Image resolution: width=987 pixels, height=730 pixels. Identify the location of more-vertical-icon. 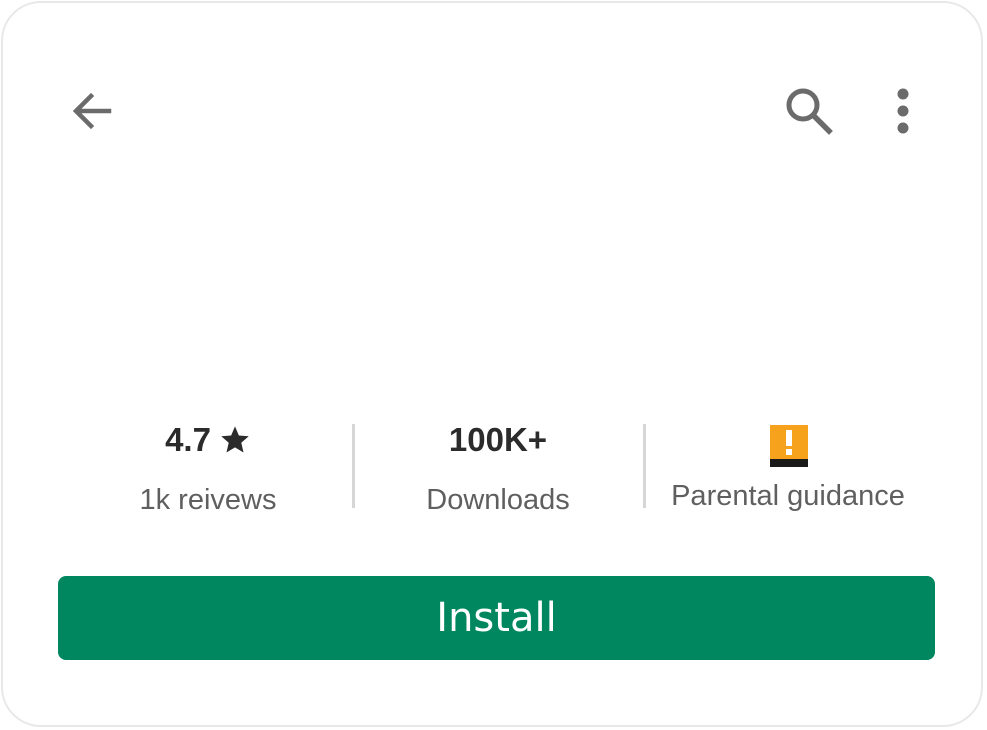
(903, 111).